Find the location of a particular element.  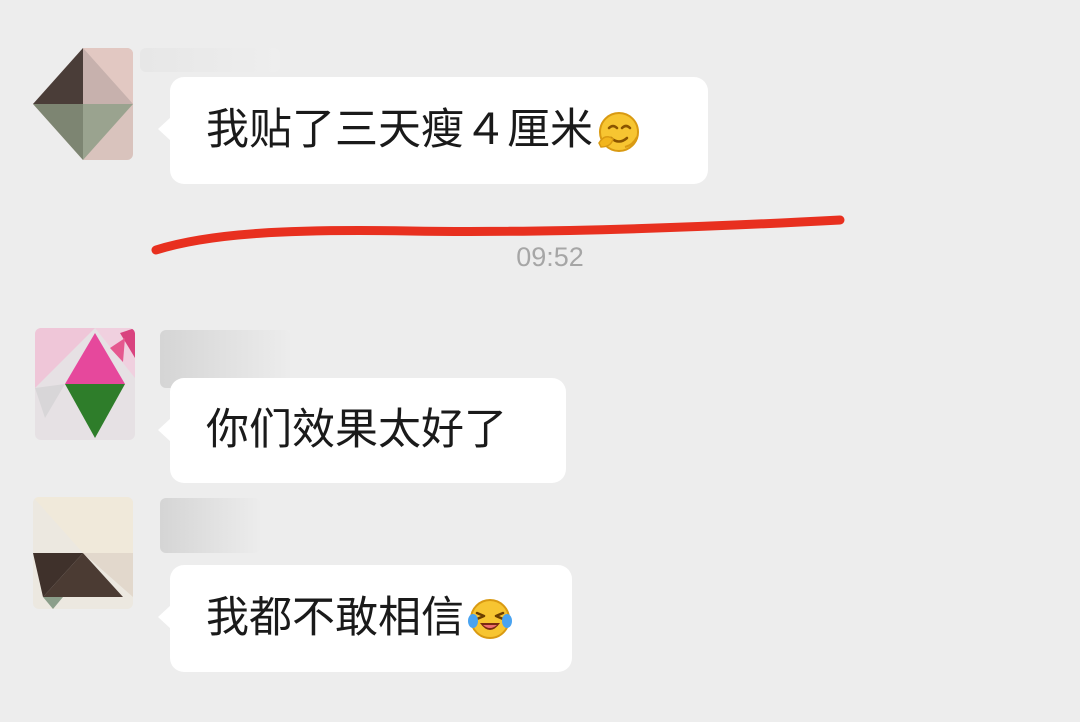

message-bubble: 我都不敢相信 is located at coordinates (365, 618).